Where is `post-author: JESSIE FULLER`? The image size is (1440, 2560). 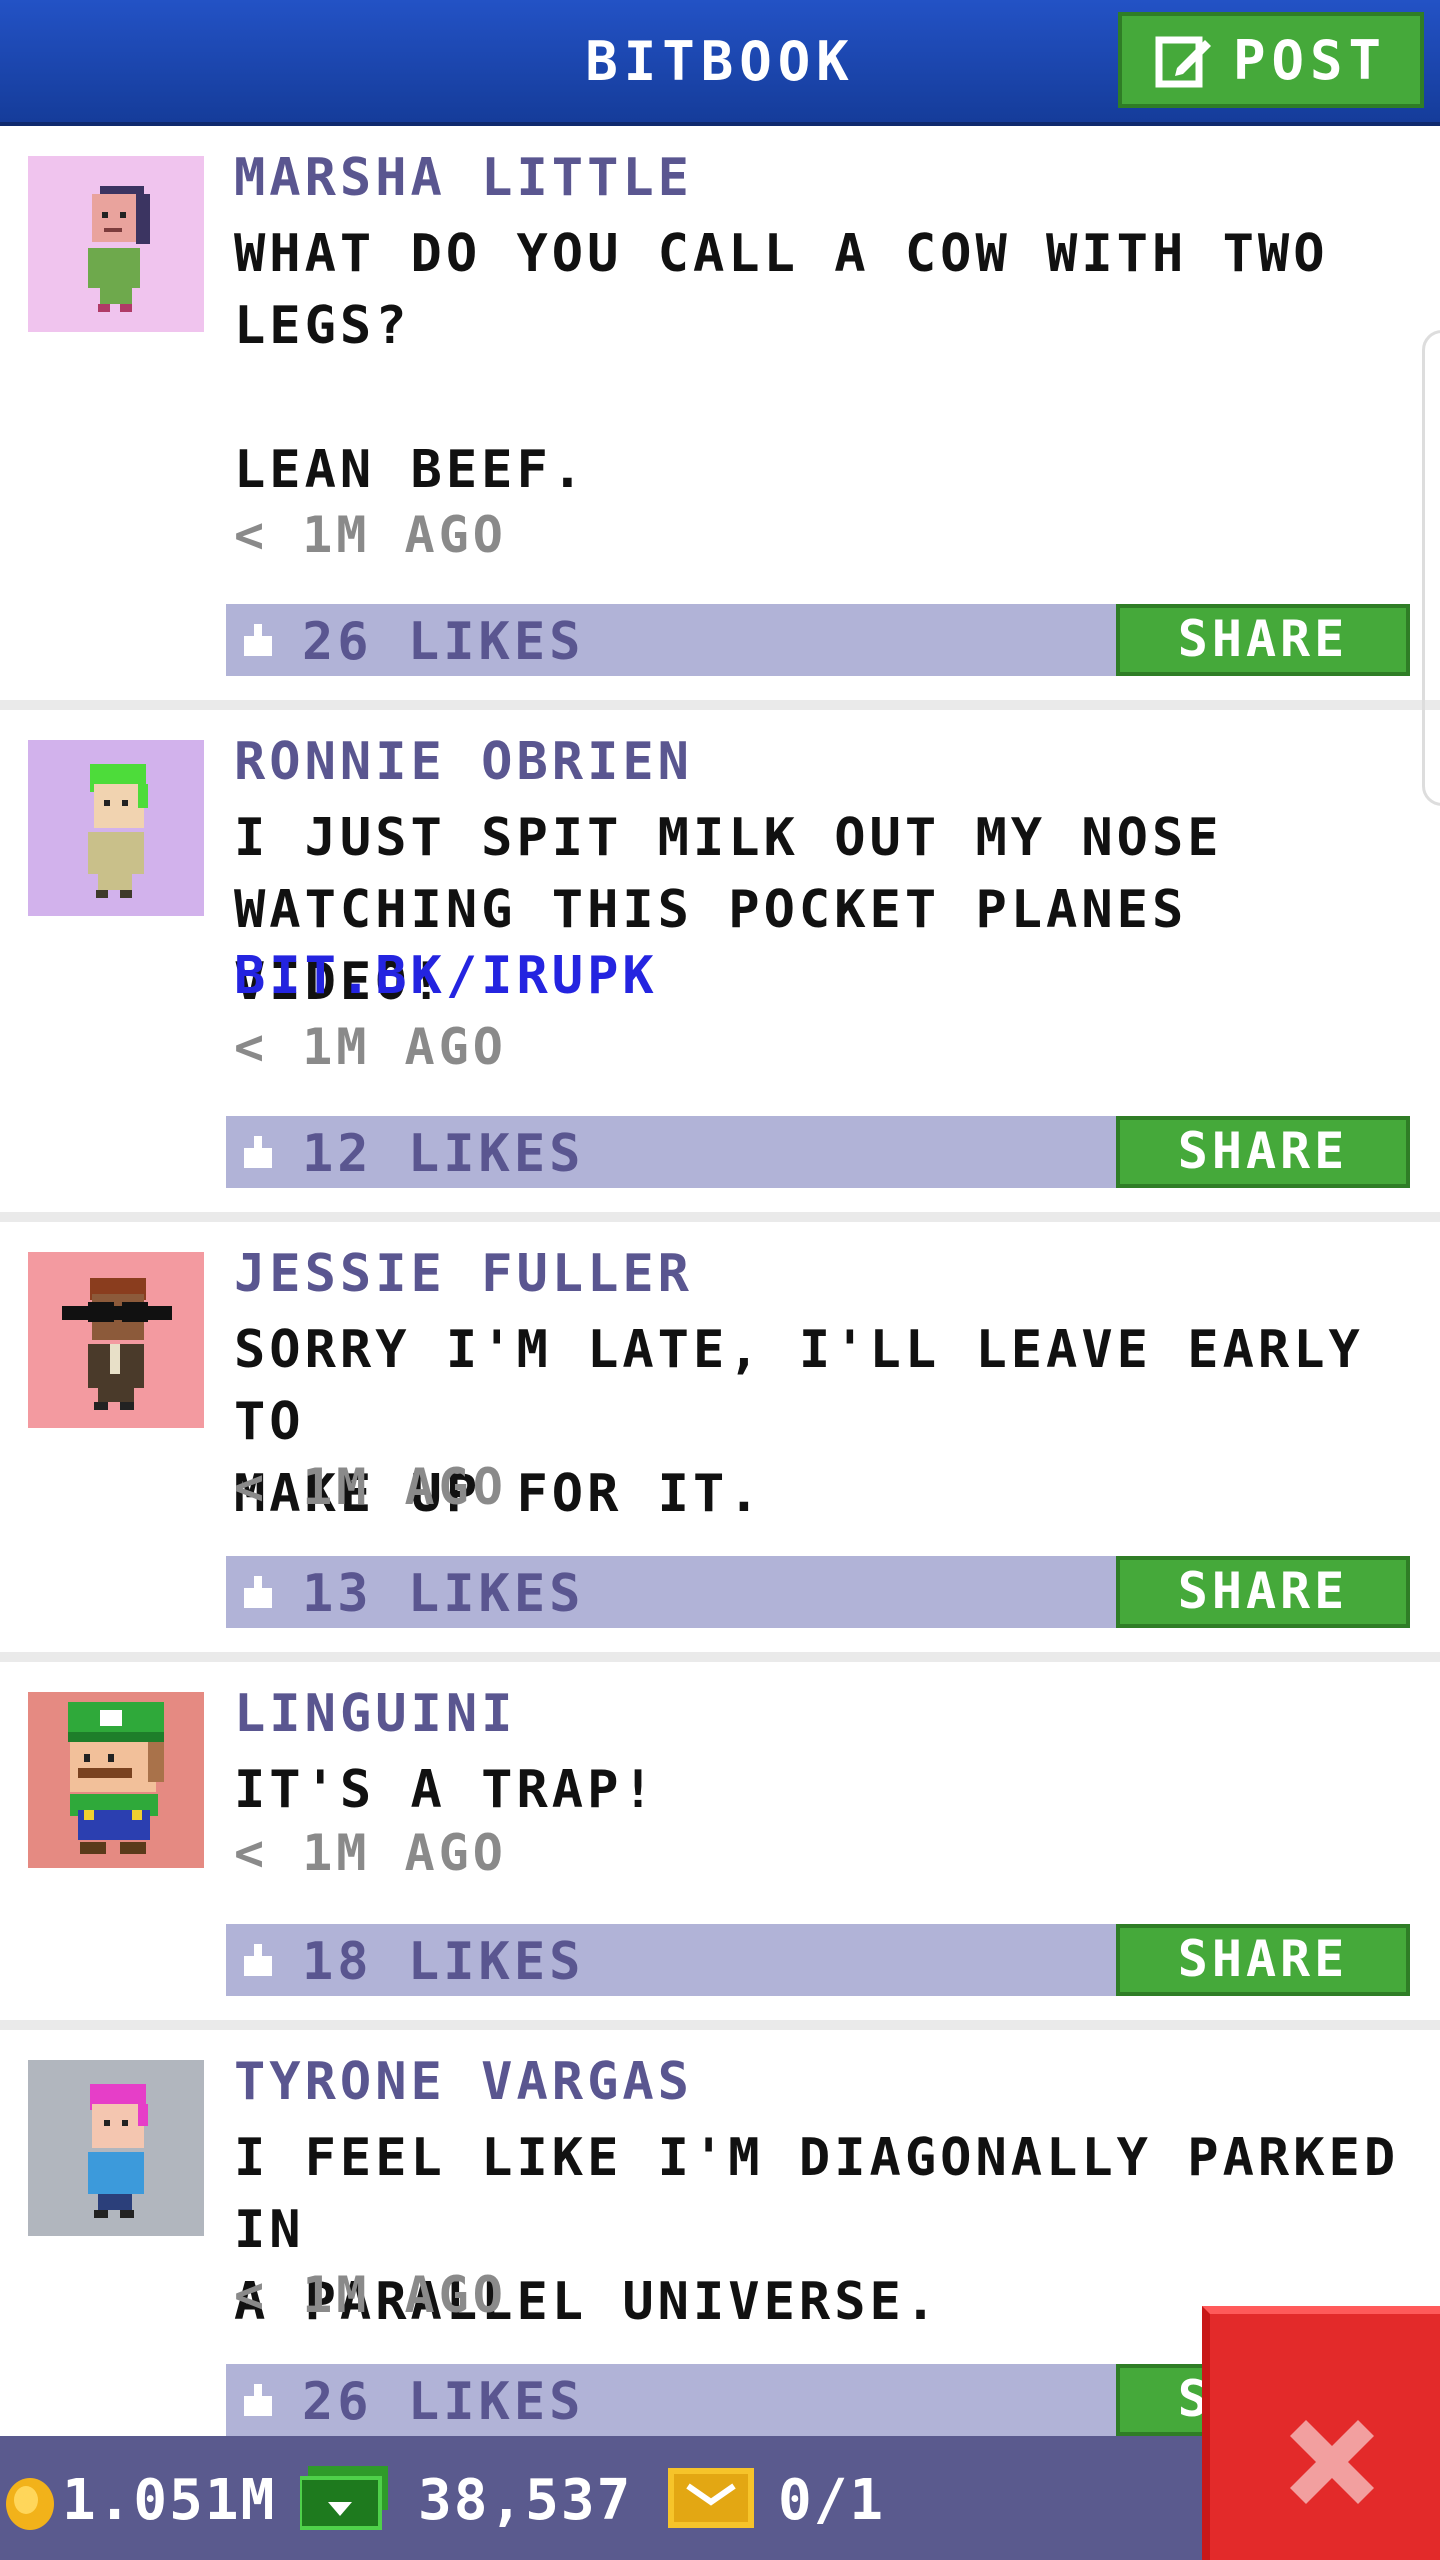
post-author: JESSIE FULLER is located at coordinates (463, 1274).